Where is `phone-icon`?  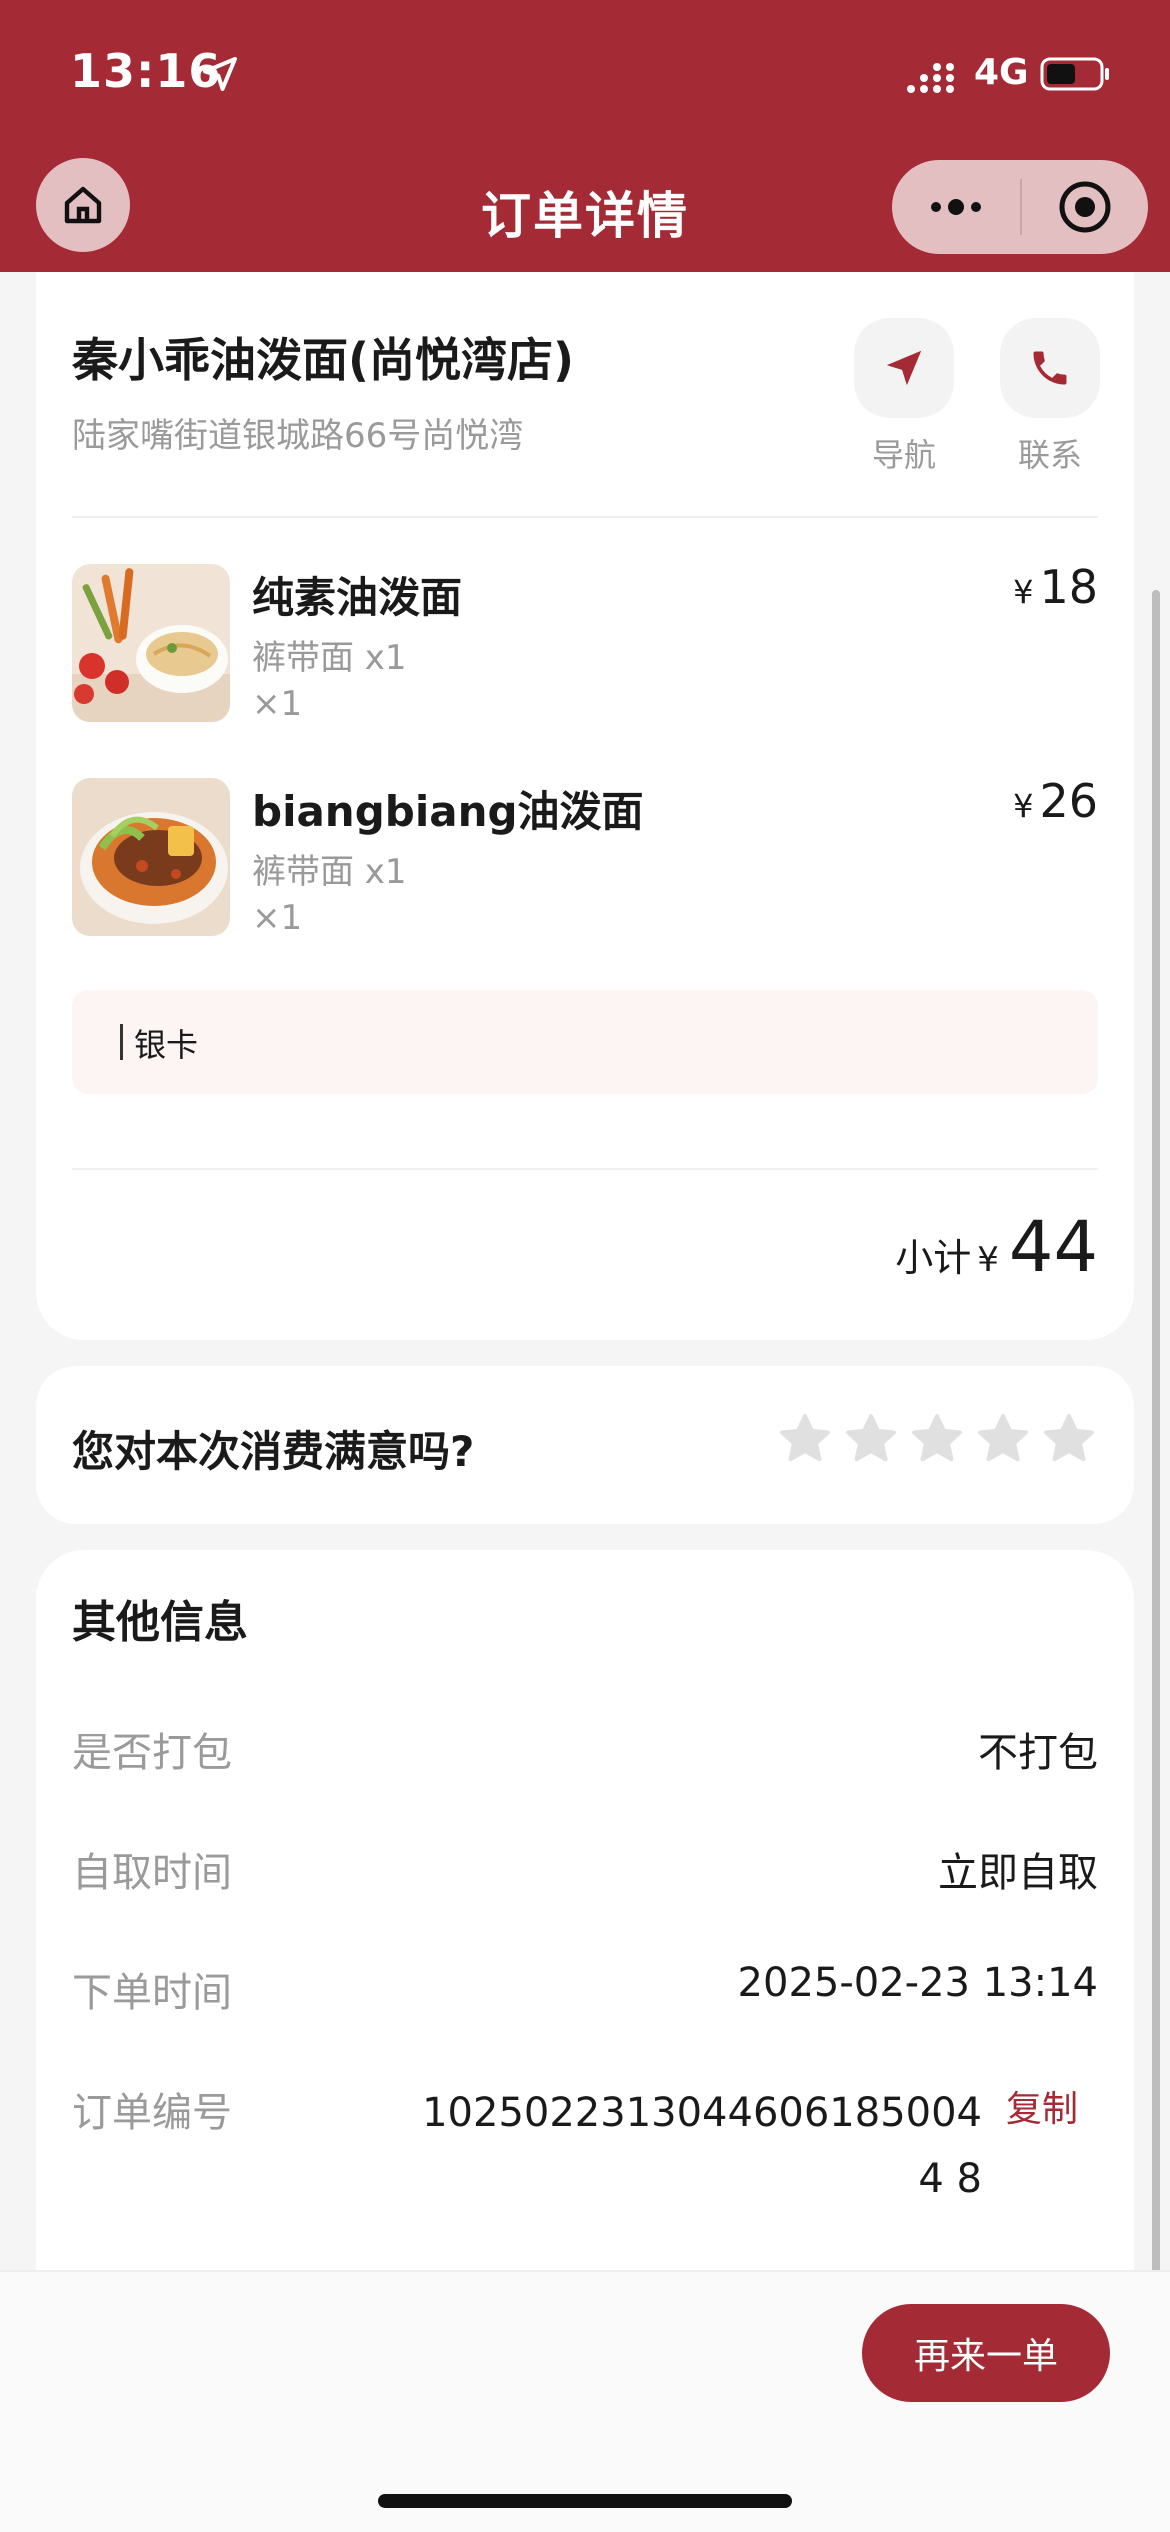 phone-icon is located at coordinates (1050, 368).